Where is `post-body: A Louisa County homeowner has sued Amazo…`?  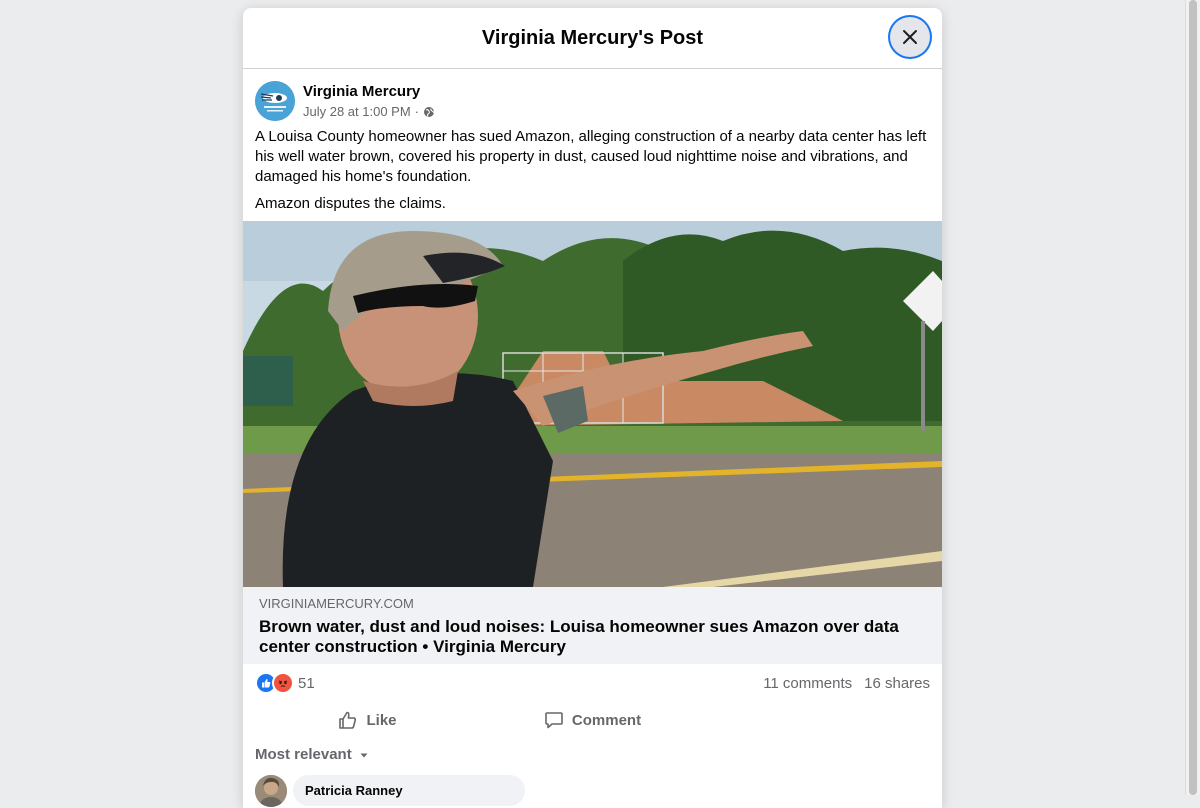 post-body: A Louisa County homeowner has sued Amazo… is located at coordinates (592, 168).